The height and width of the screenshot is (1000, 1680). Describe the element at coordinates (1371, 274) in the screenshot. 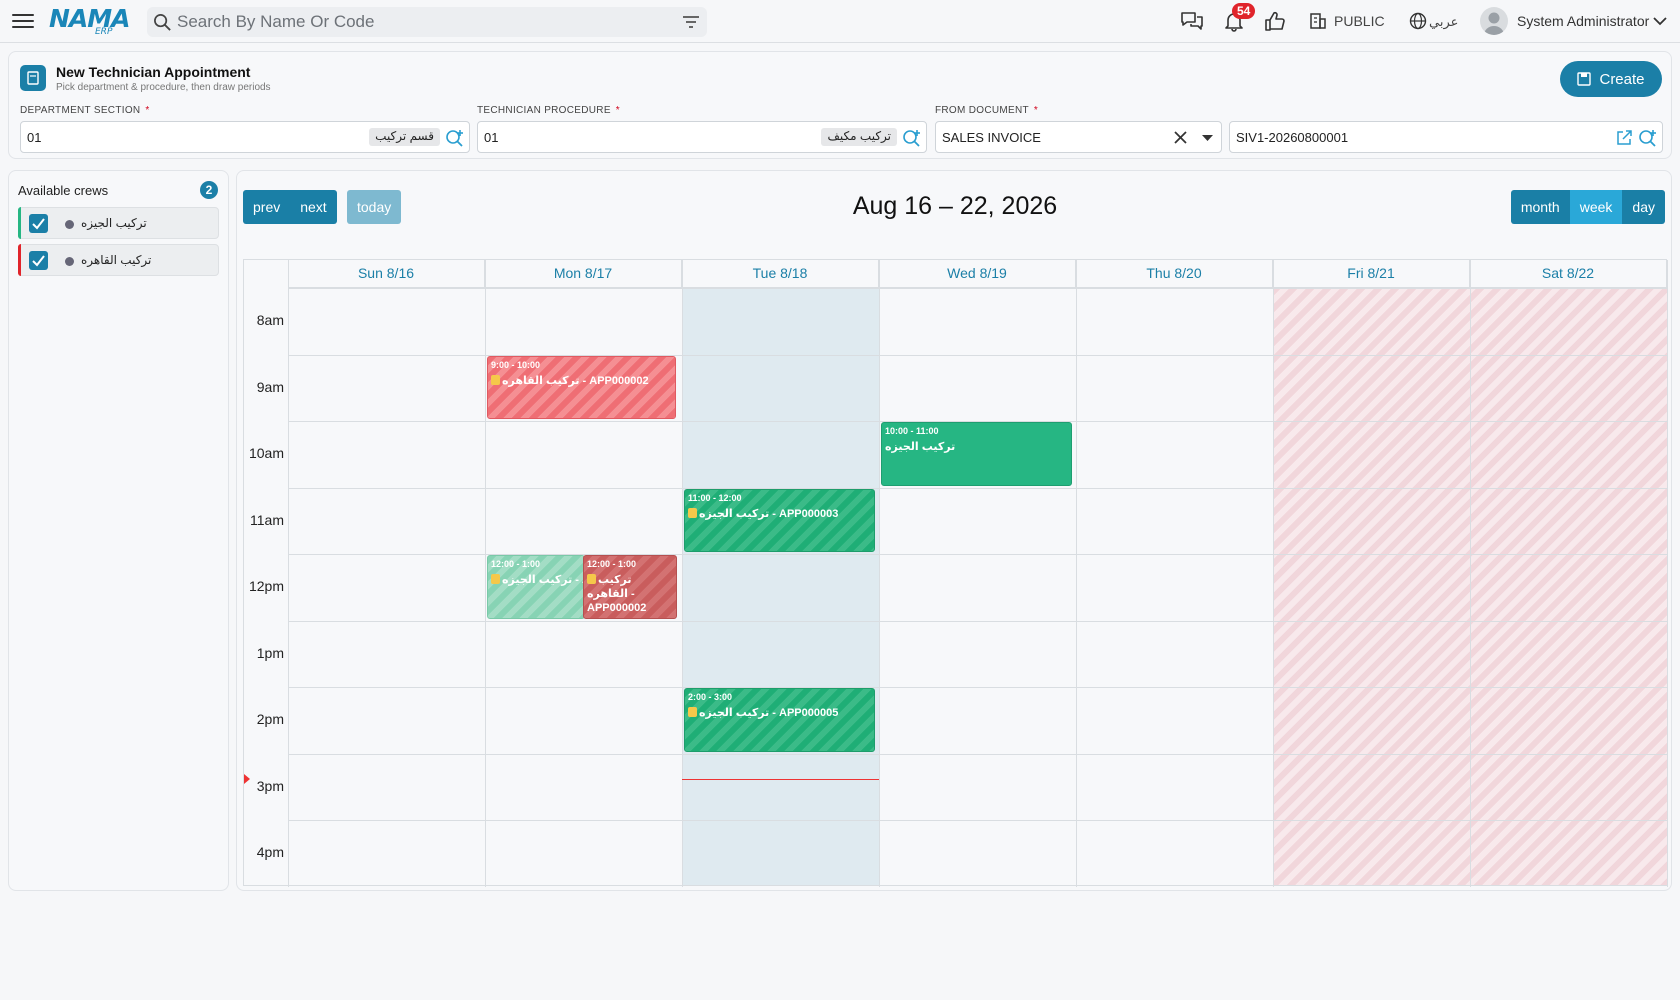

I see `day-header: Fri 8/21` at that location.